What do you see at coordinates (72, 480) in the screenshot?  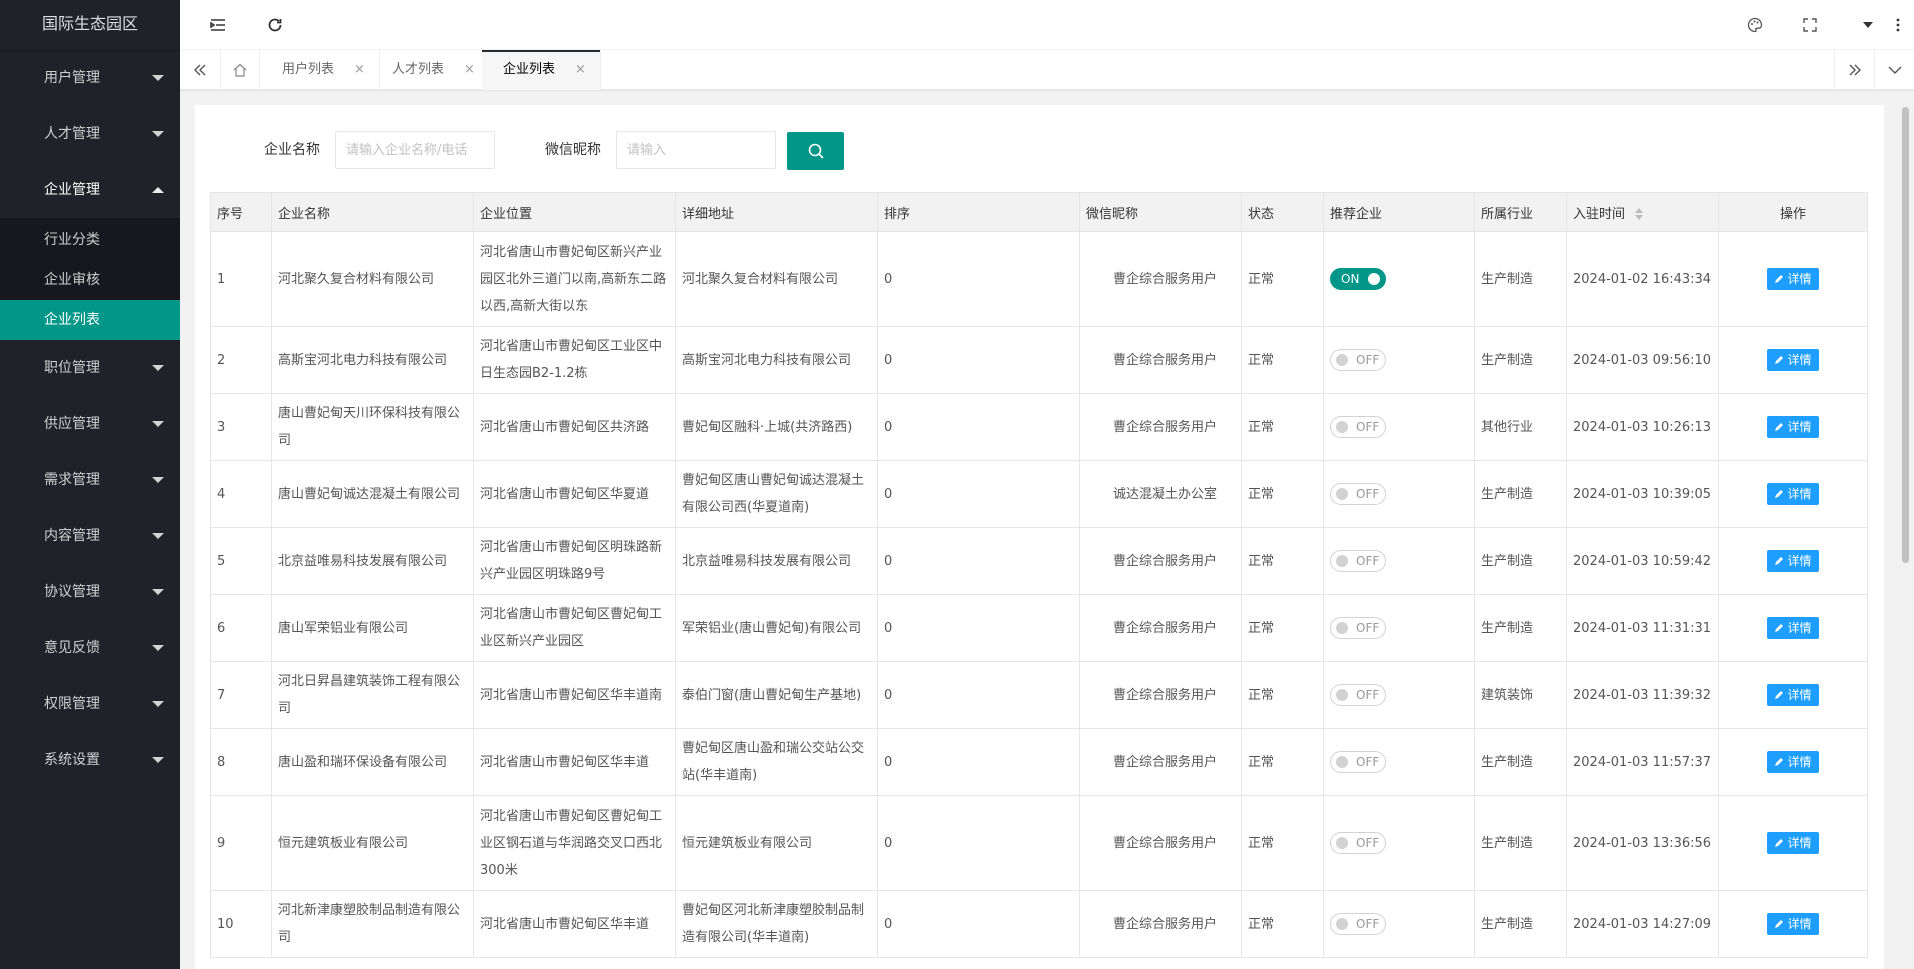 I see `sidebar-item-label: 需求管理` at bounding box center [72, 480].